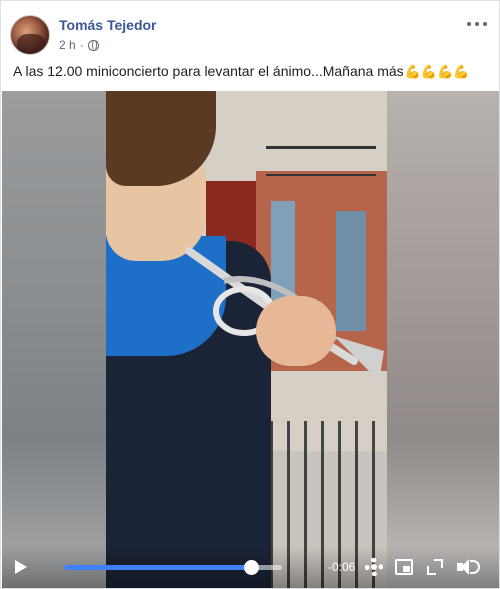 This screenshot has height=589, width=500. What do you see at coordinates (404, 567) in the screenshot?
I see `picture-in-picture-icon` at bounding box center [404, 567].